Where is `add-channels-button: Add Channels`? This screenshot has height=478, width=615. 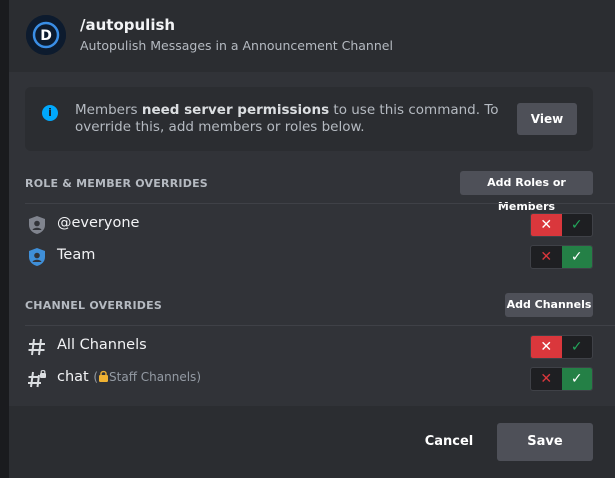
add-channels-button: Add Channels is located at coordinates (549, 305).